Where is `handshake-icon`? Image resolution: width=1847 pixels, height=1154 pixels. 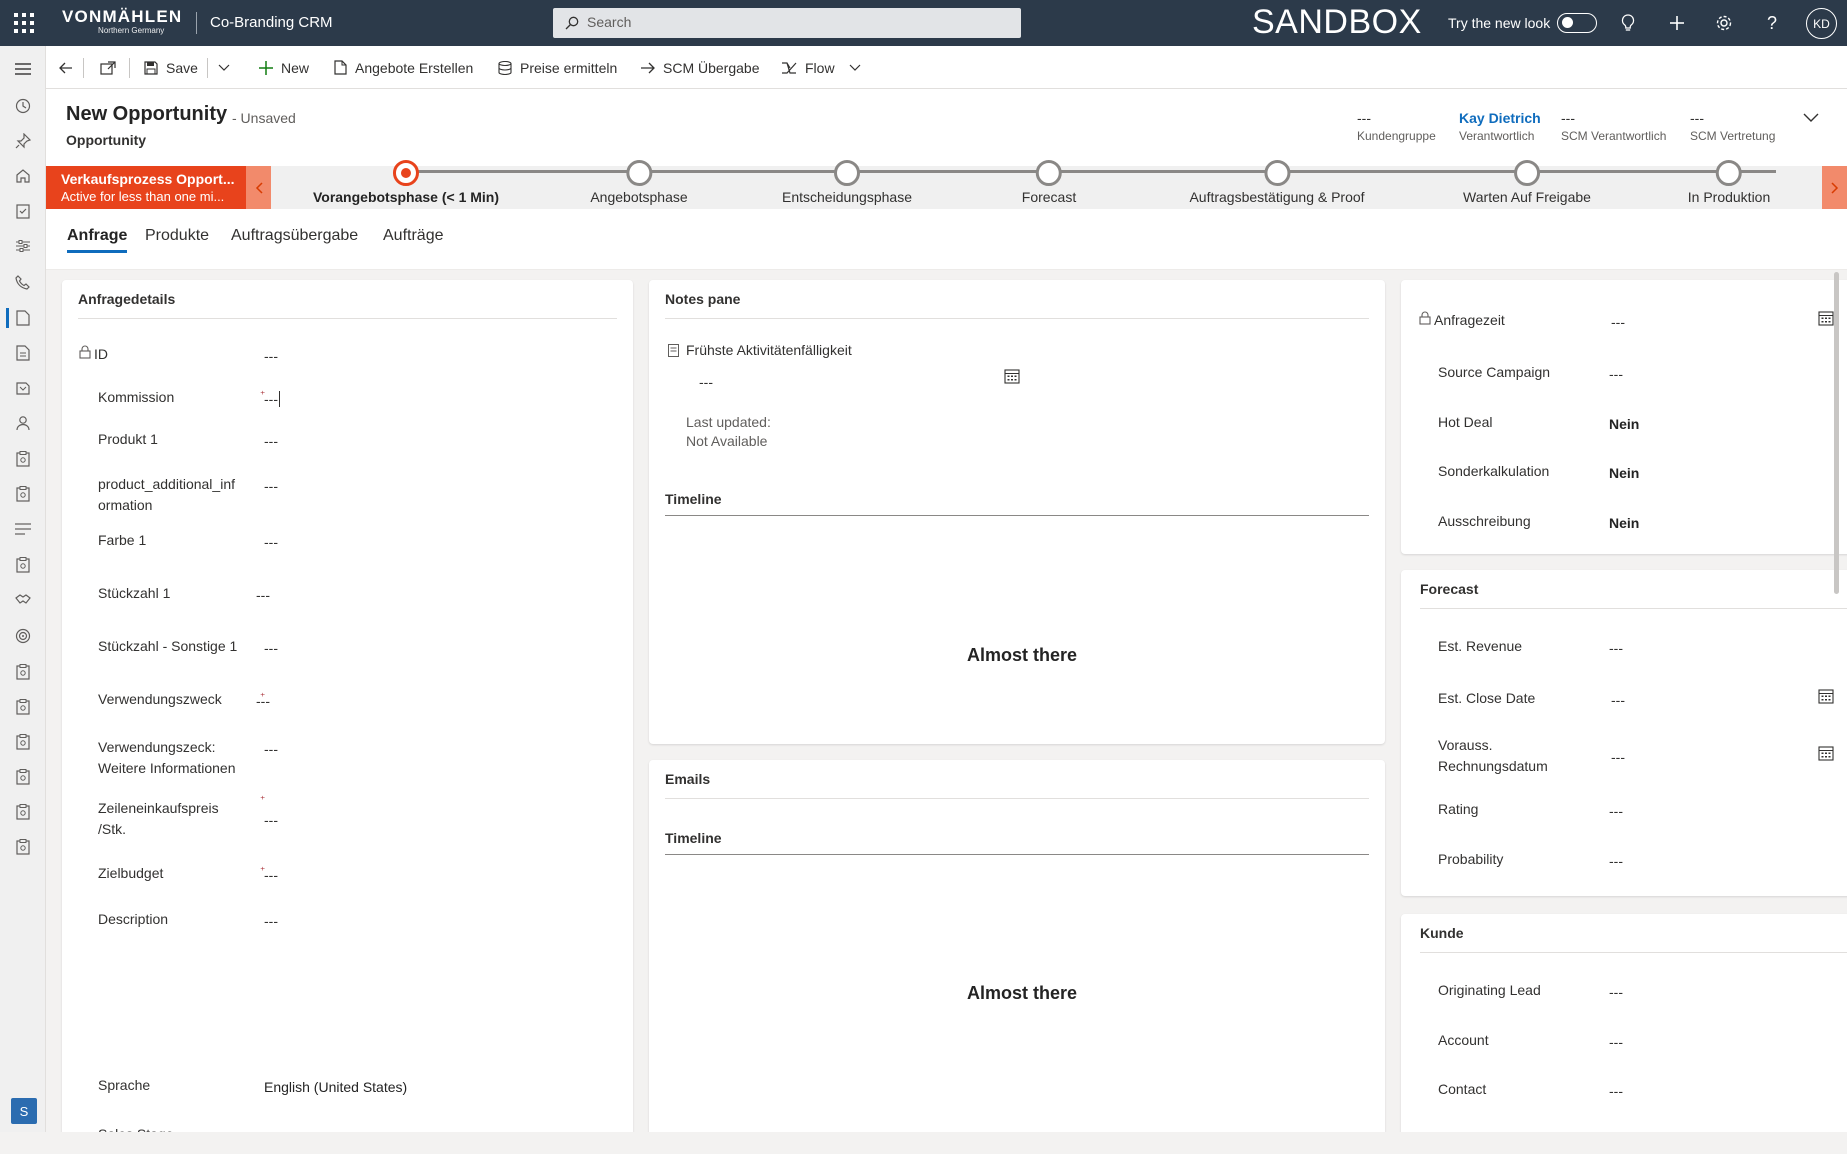
handshake-icon is located at coordinates (23, 600).